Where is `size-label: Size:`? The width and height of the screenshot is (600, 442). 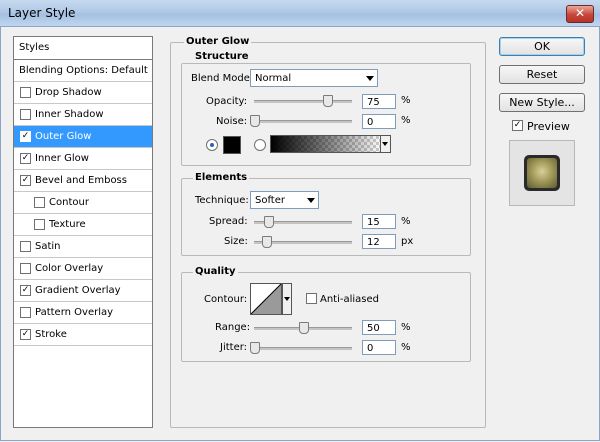 size-label: Size: is located at coordinates (236, 241).